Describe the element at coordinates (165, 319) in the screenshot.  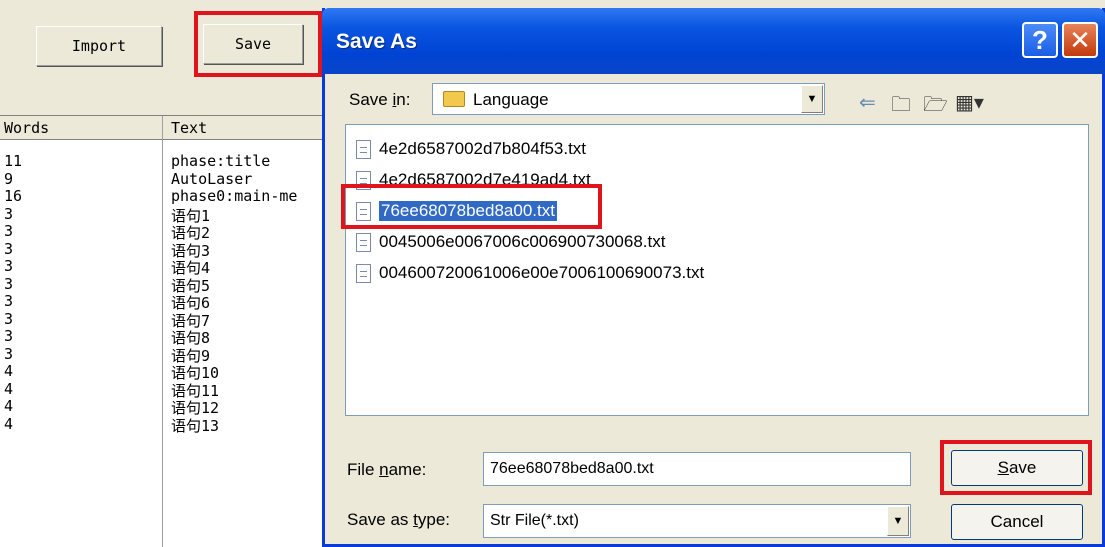
I see `table-row: 3 语句7` at that location.